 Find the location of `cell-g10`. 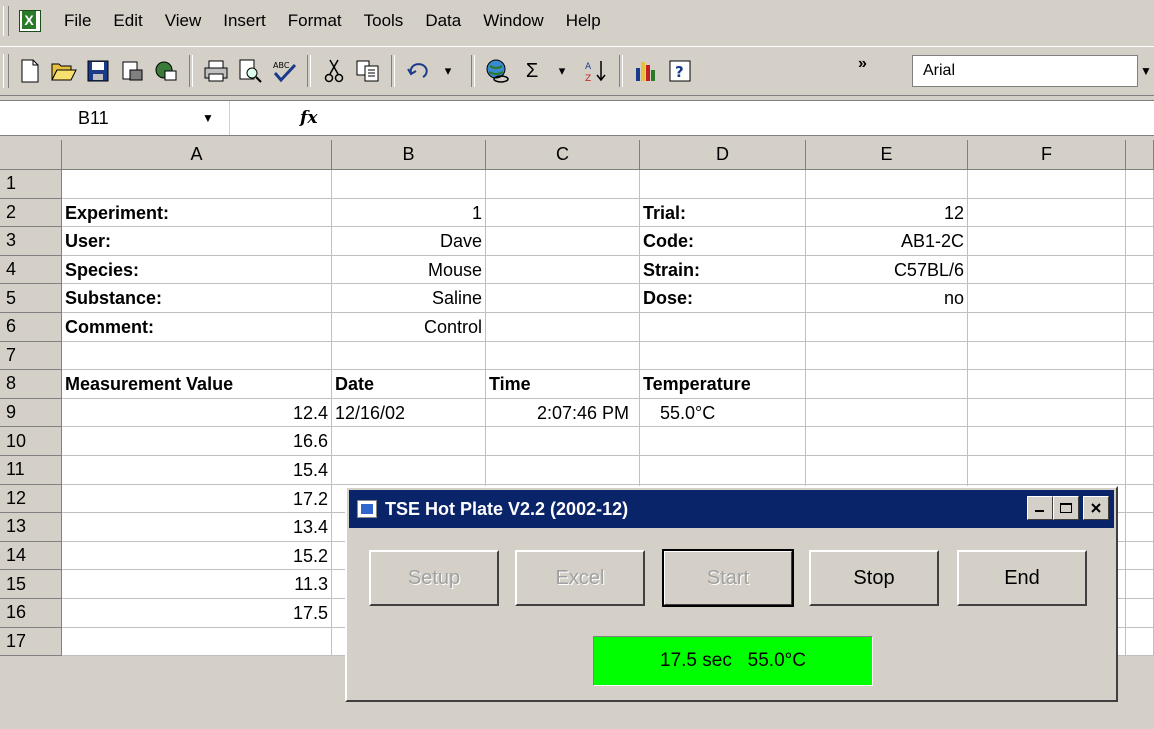

cell-g10 is located at coordinates (1140, 441).